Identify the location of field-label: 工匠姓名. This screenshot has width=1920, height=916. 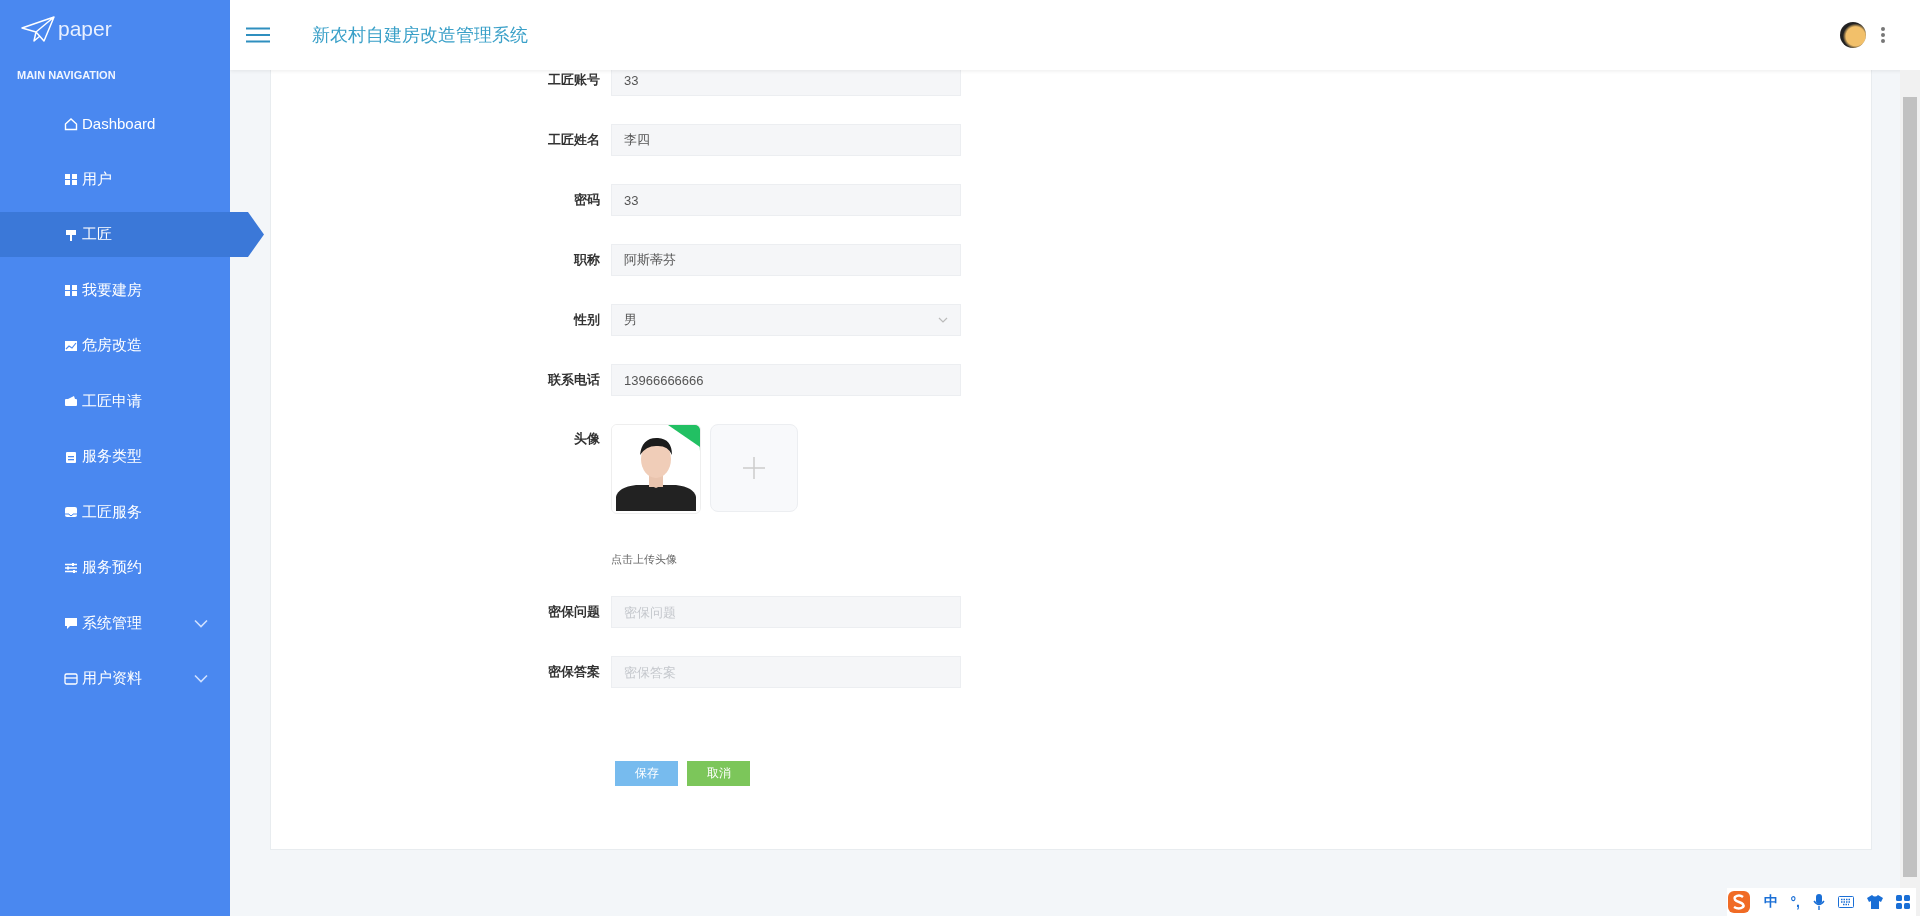
(574, 140).